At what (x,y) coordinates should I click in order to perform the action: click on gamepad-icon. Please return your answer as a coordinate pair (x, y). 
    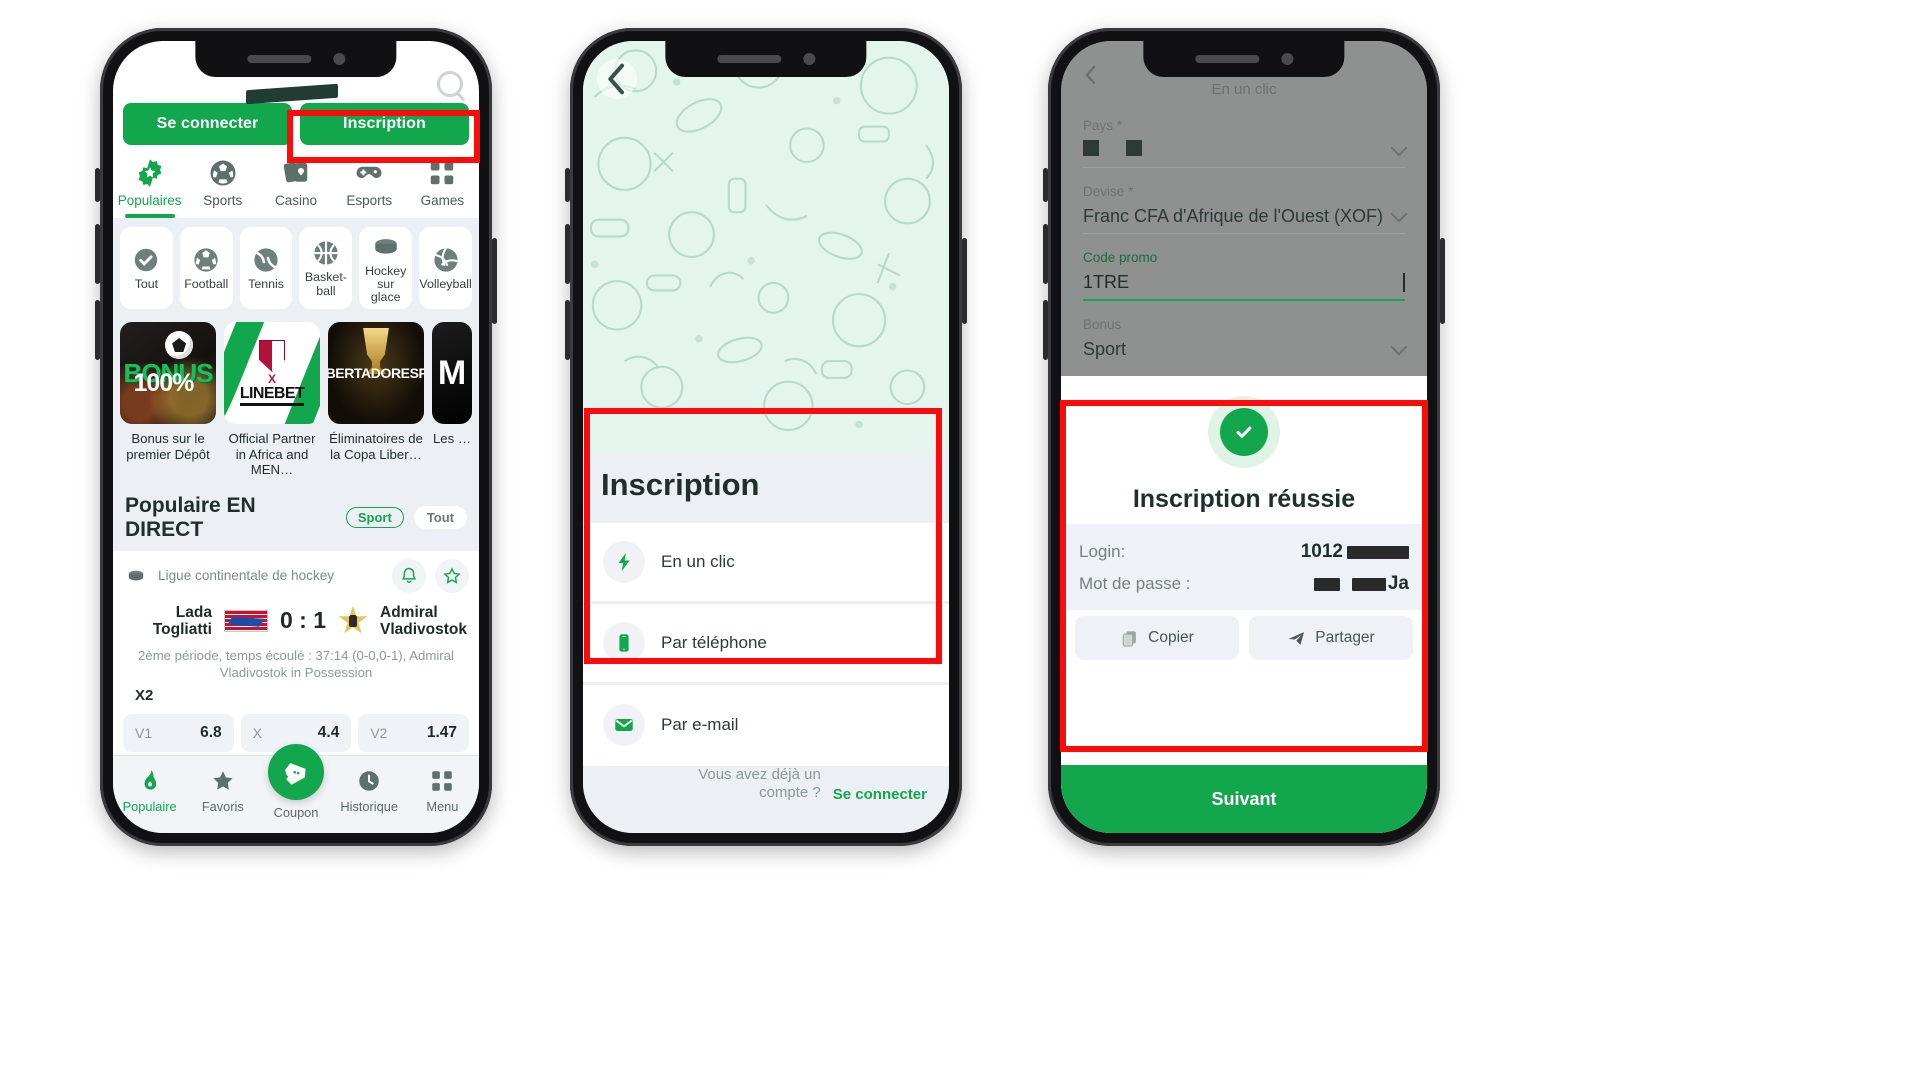
    Looking at the image, I should click on (369, 172).